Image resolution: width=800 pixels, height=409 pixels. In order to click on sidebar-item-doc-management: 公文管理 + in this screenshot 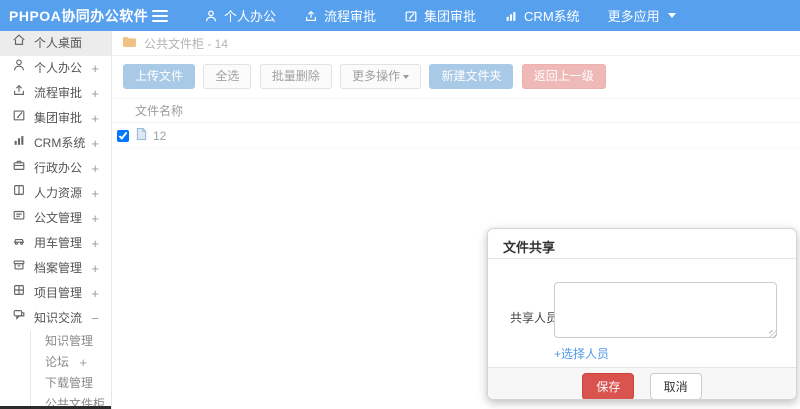, I will do `click(55, 218)`.